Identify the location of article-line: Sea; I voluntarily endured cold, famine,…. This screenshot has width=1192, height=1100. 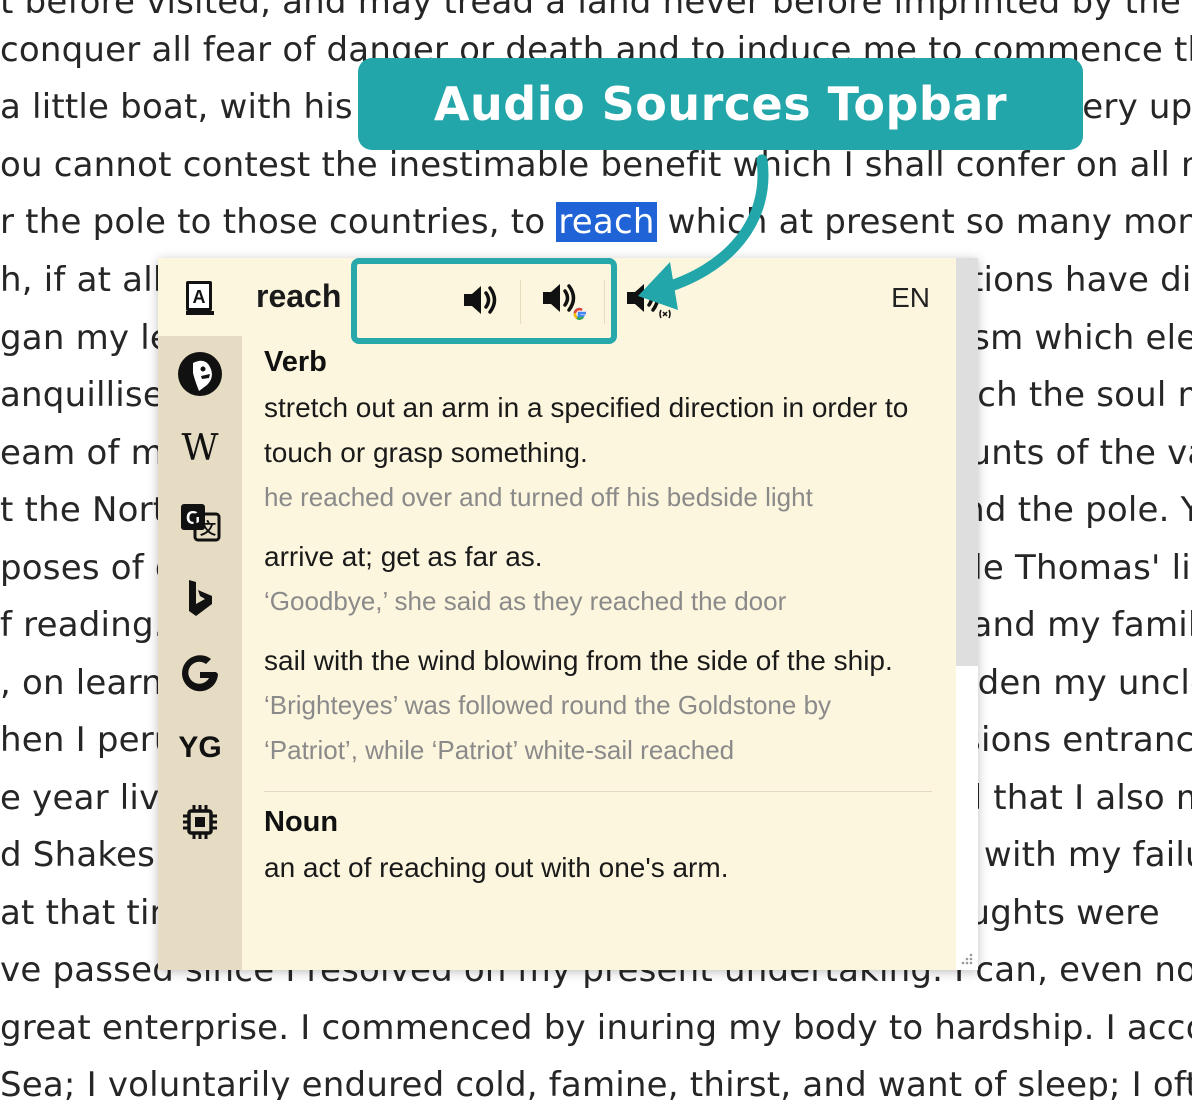
(596, 1082).